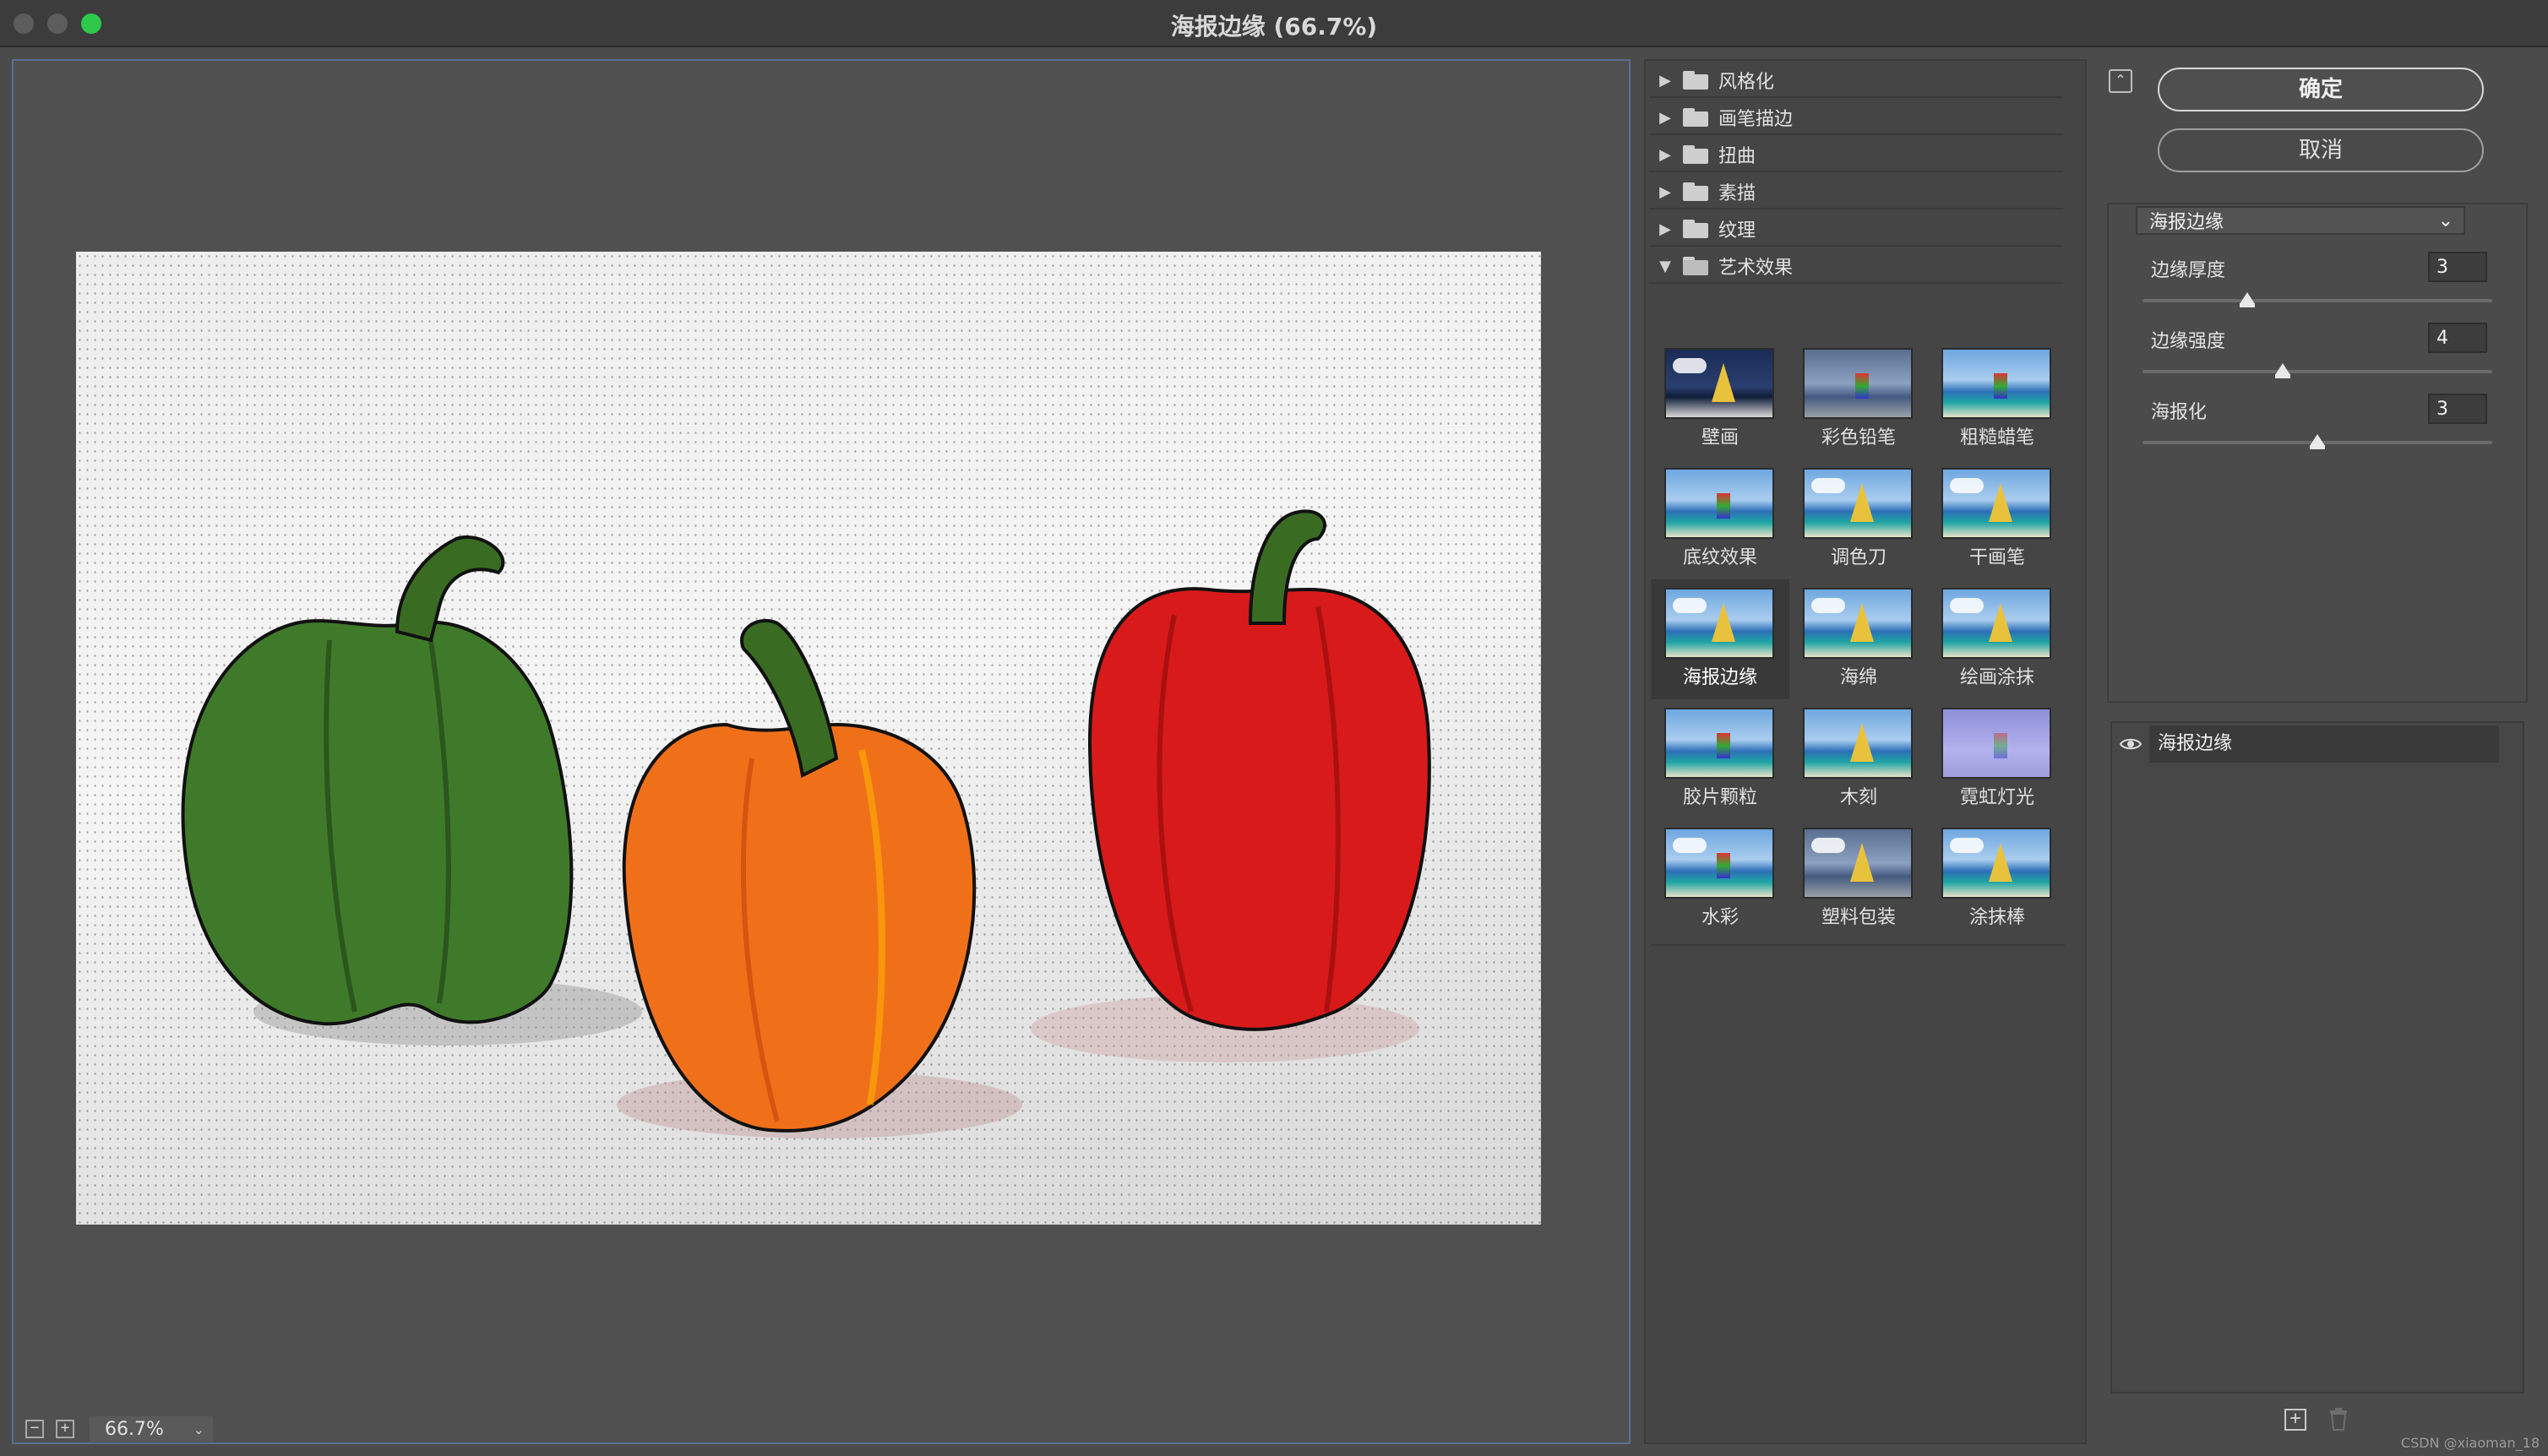  What do you see at coordinates (216, 1429) in the screenshot?
I see `zoom-bar: − + 66.7% ⌄` at bounding box center [216, 1429].